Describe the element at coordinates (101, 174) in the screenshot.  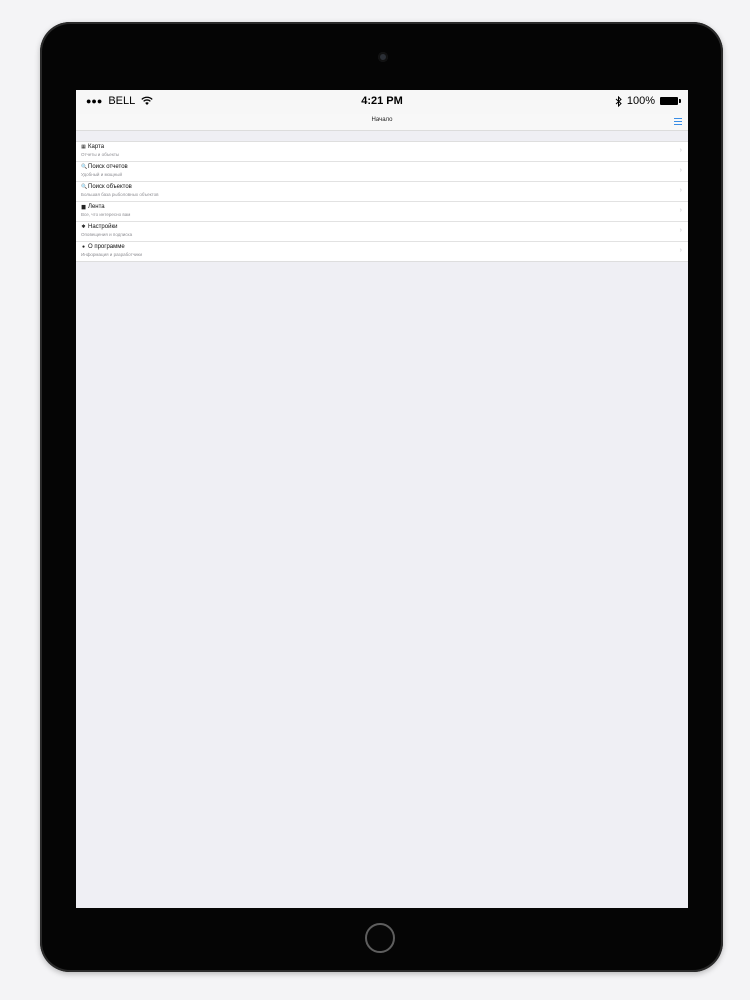
I see `menu-item-subtitle: Удобный и мощный` at that location.